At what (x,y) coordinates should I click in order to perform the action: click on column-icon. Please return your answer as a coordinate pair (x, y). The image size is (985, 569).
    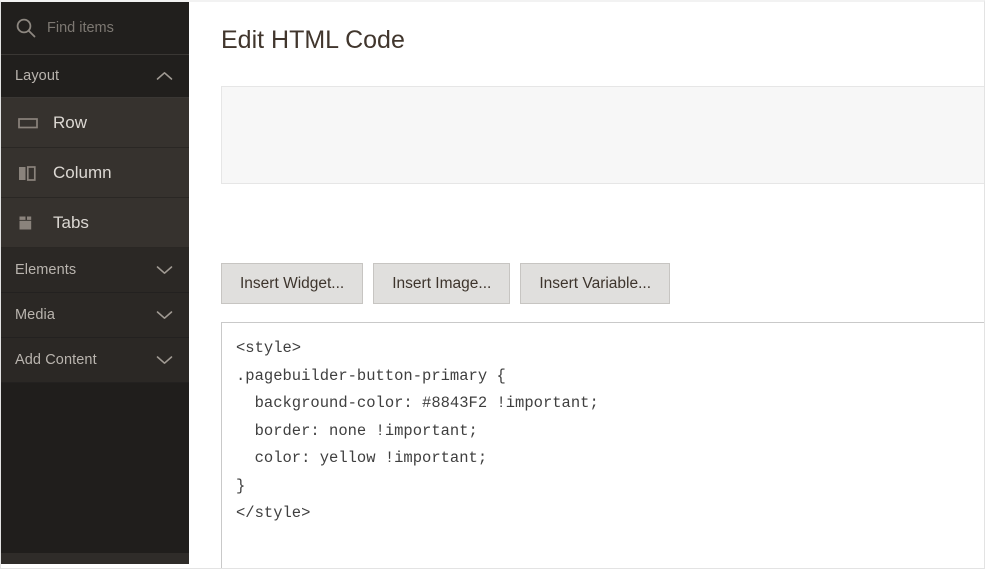
    Looking at the image, I should click on (27, 173).